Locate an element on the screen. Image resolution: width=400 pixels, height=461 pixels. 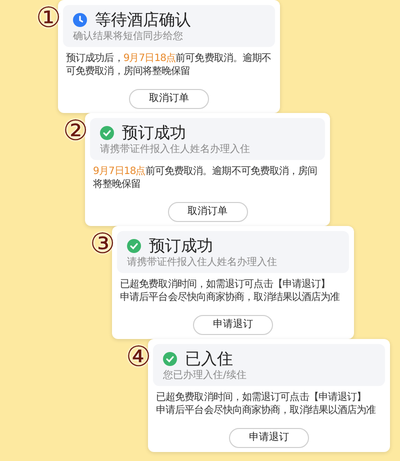
status-title: 已入住 is located at coordinates (209, 359).